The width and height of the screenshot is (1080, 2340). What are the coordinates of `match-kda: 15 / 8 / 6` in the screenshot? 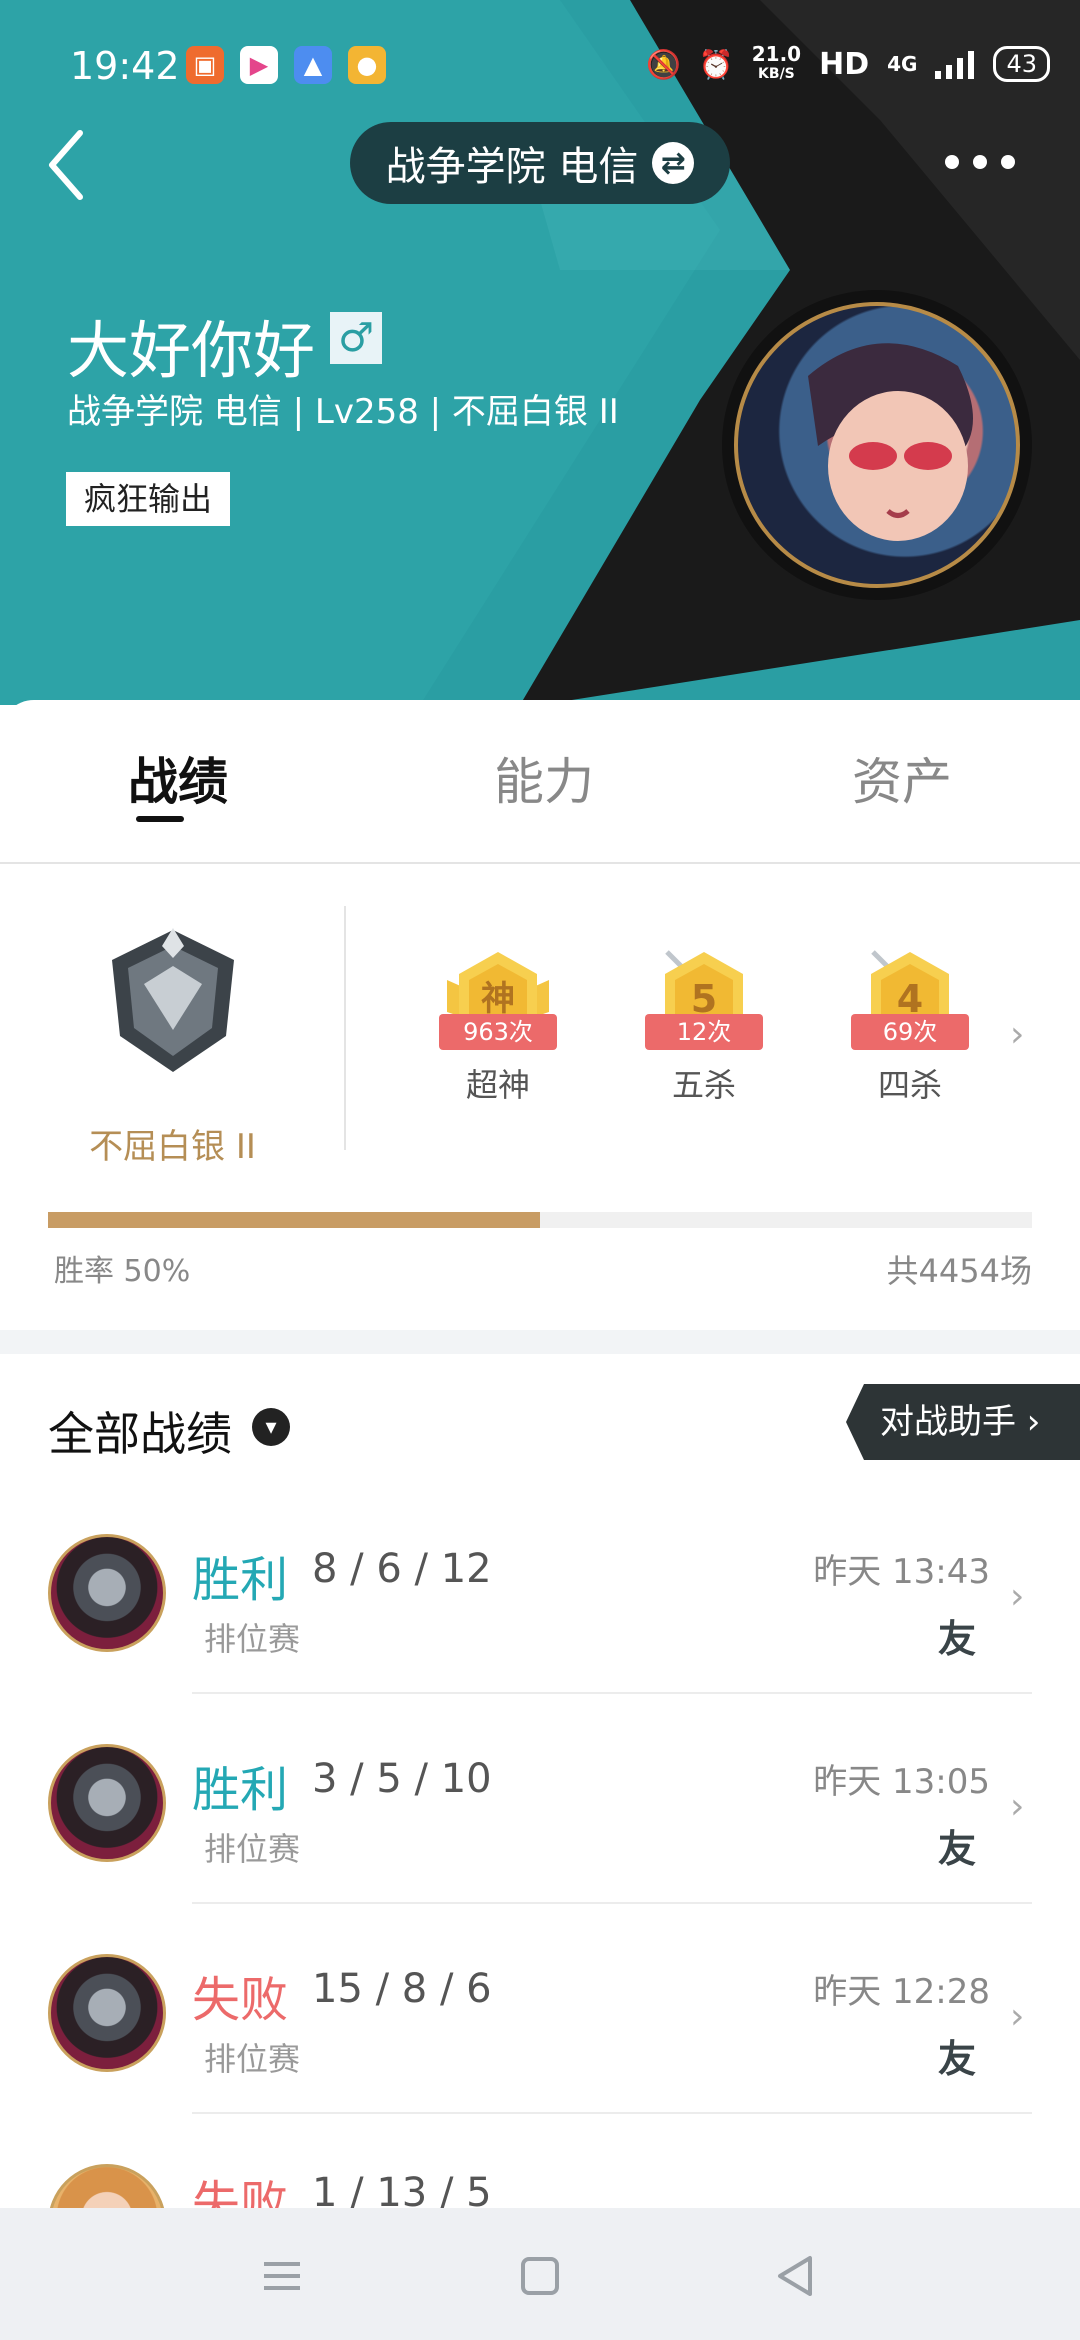 It's located at (402, 1989).